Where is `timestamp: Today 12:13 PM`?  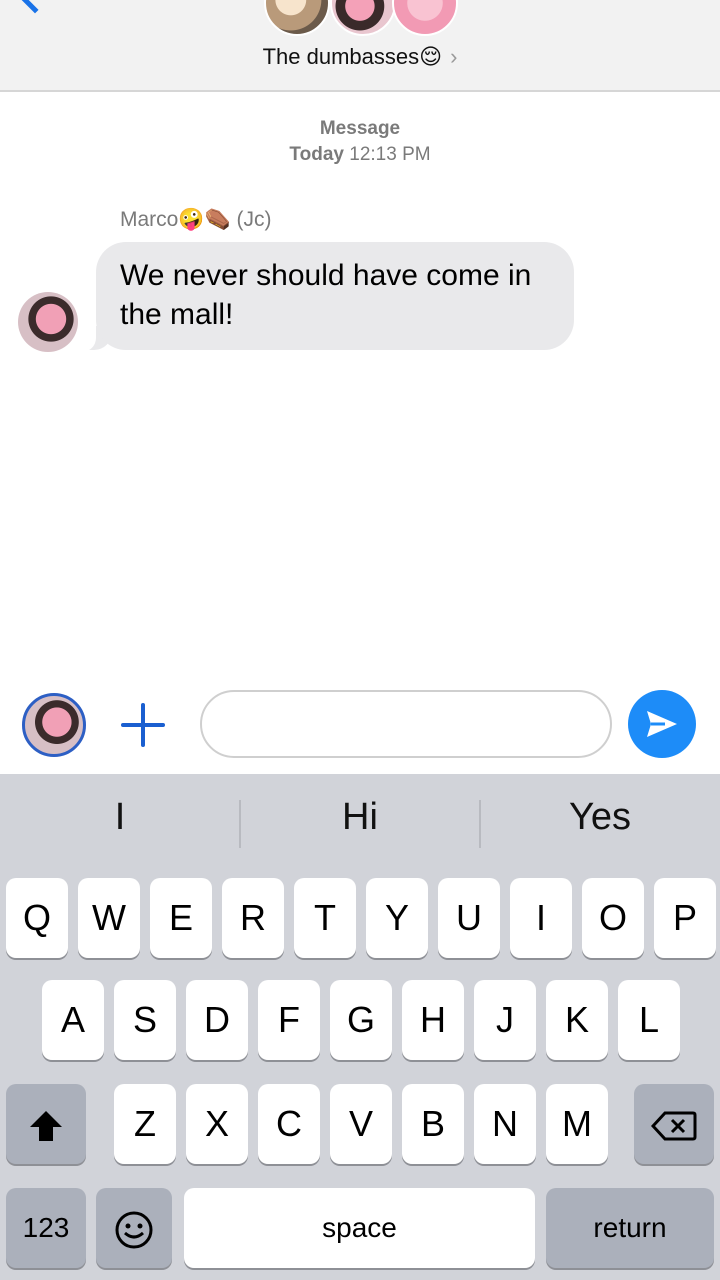
timestamp: Today 12:13 PM is located at coordinates (360, 155).